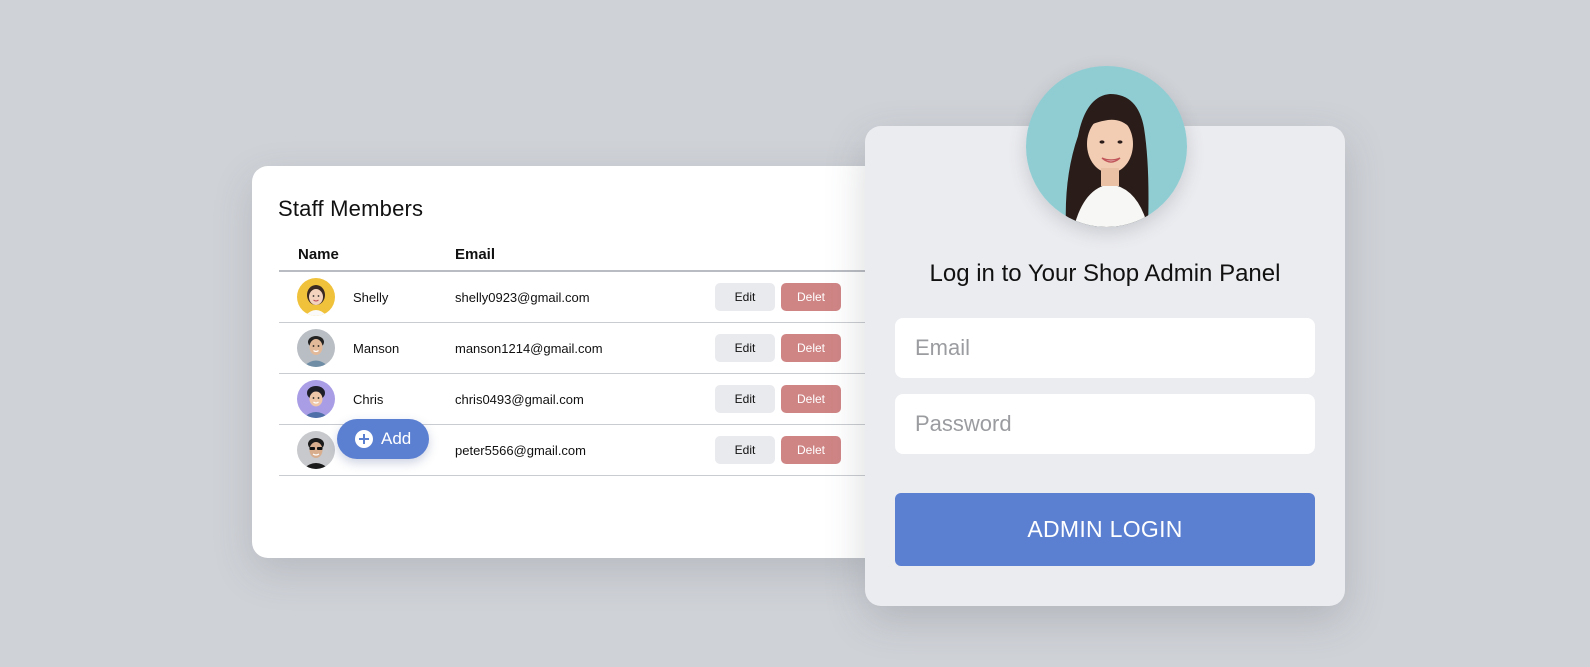 The image size is (1590, 667). Describe the element at coordinates (529, 348) in the screenshot. I see `staff-email: manson1214@gmail.com` at that location.